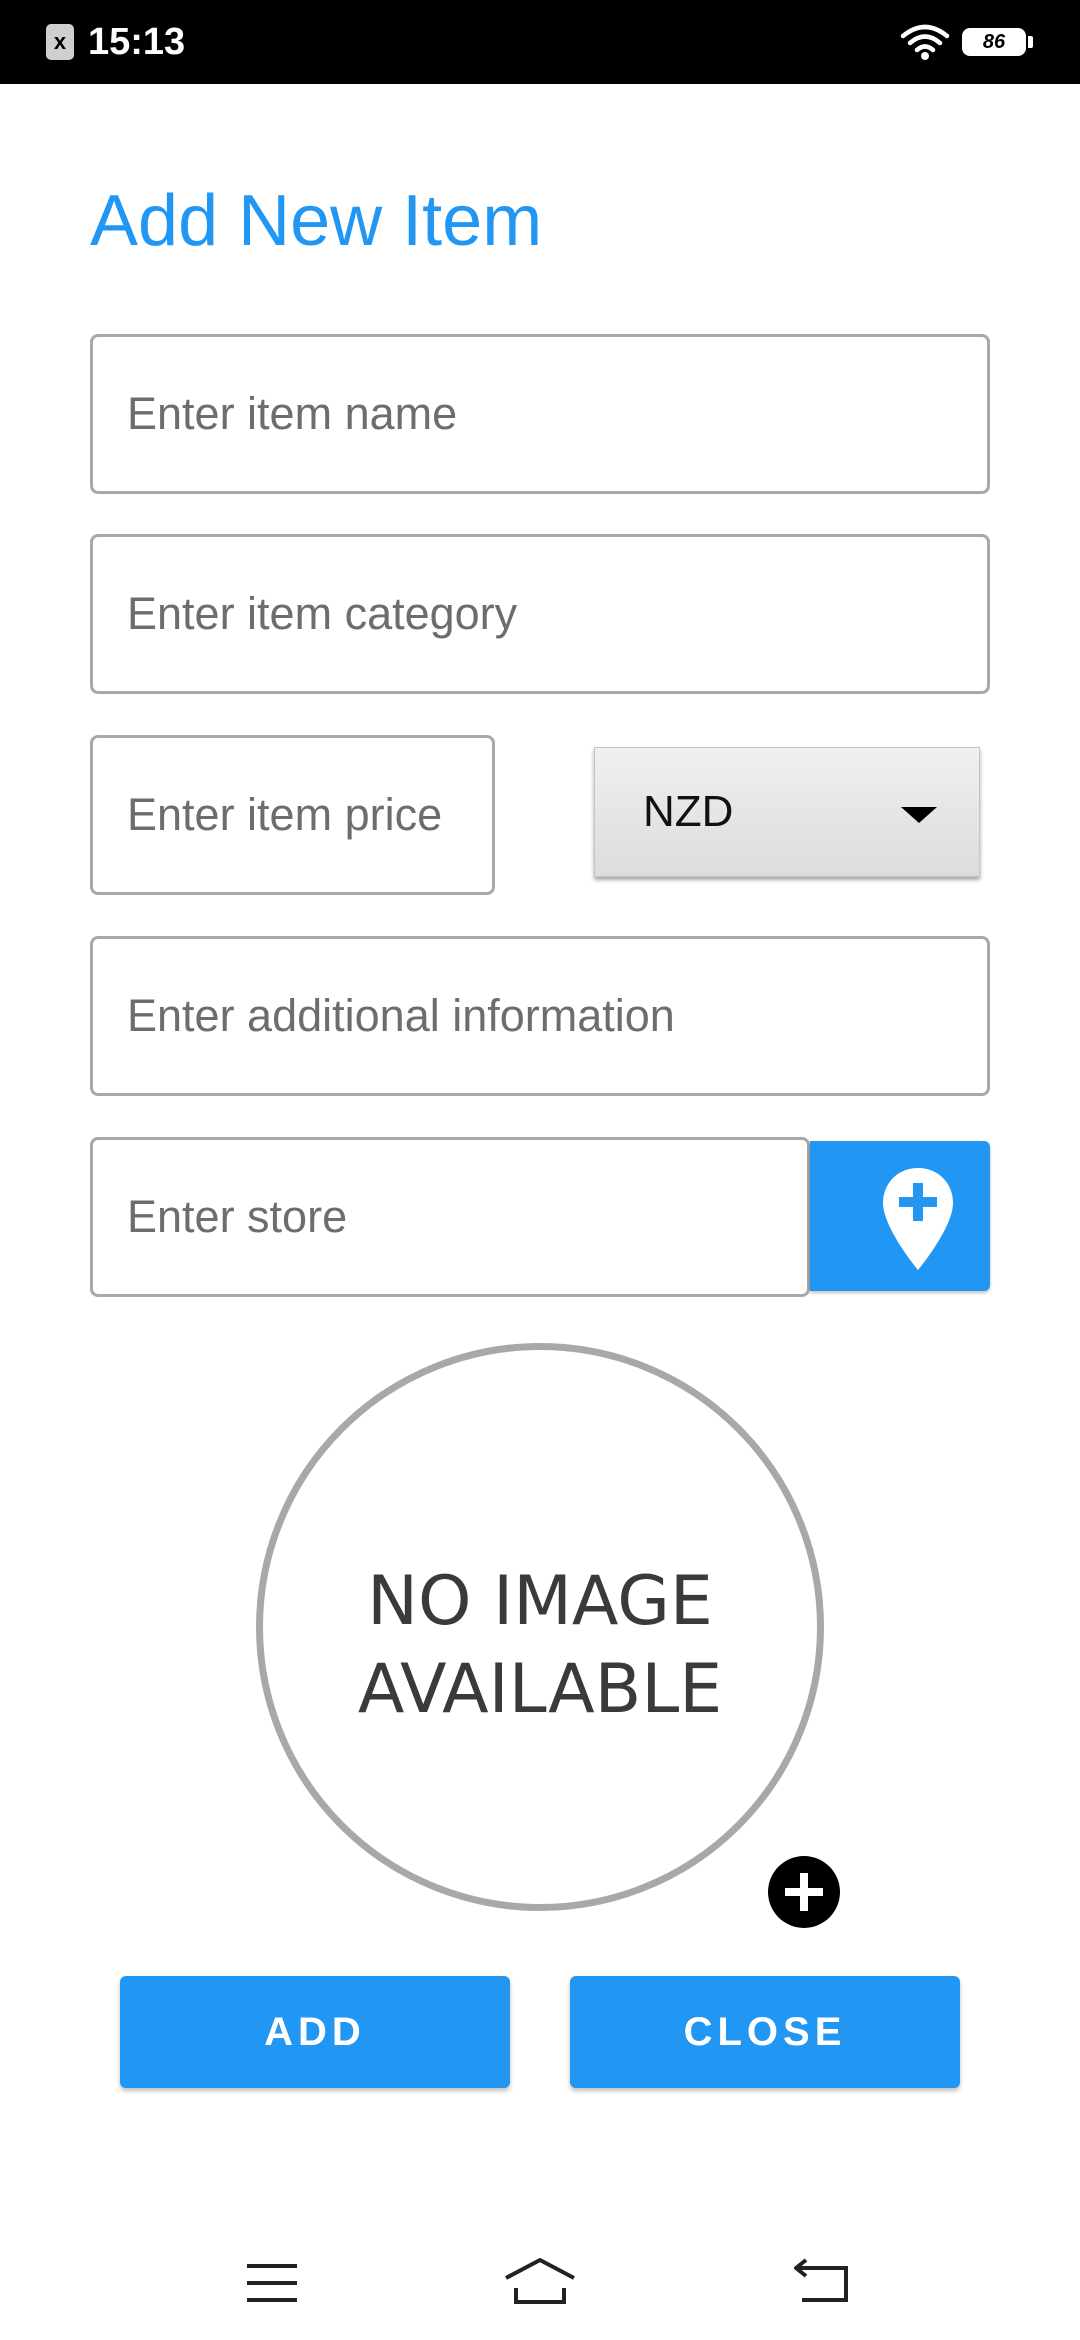 The width and height of the screenshot is (1080, 2340). I want to click on navigation-bar, so click(540, 2280).